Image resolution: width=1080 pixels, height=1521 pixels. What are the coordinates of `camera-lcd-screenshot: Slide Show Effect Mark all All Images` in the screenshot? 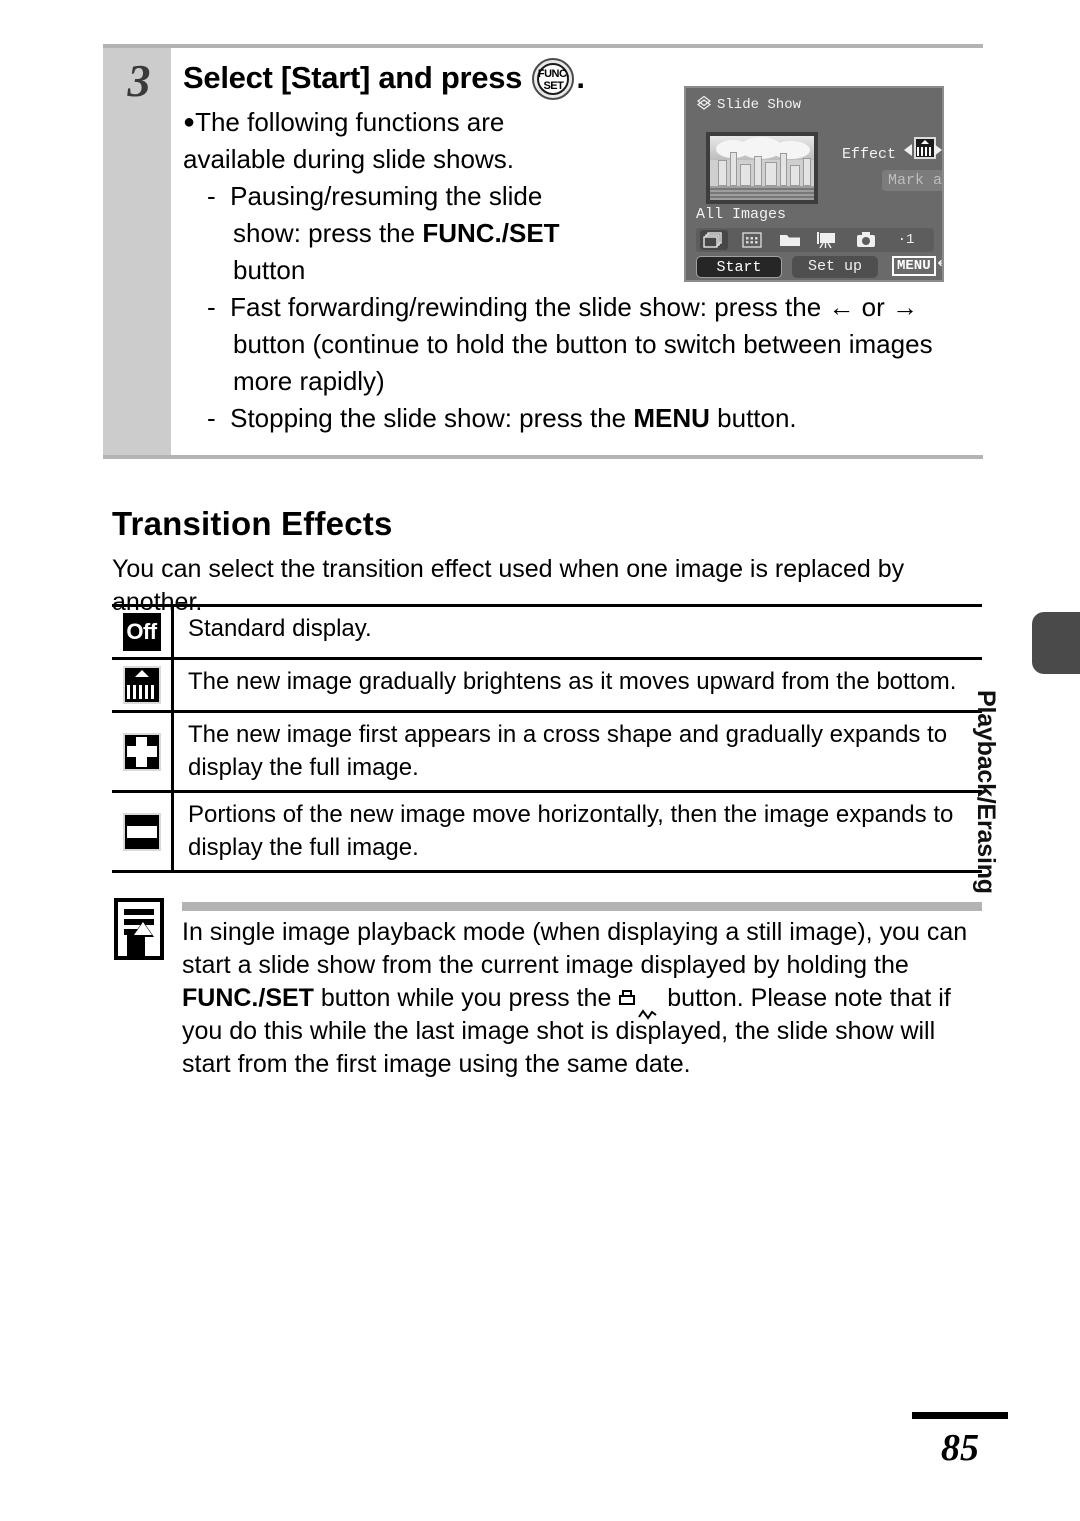 It's located at (814, 184).